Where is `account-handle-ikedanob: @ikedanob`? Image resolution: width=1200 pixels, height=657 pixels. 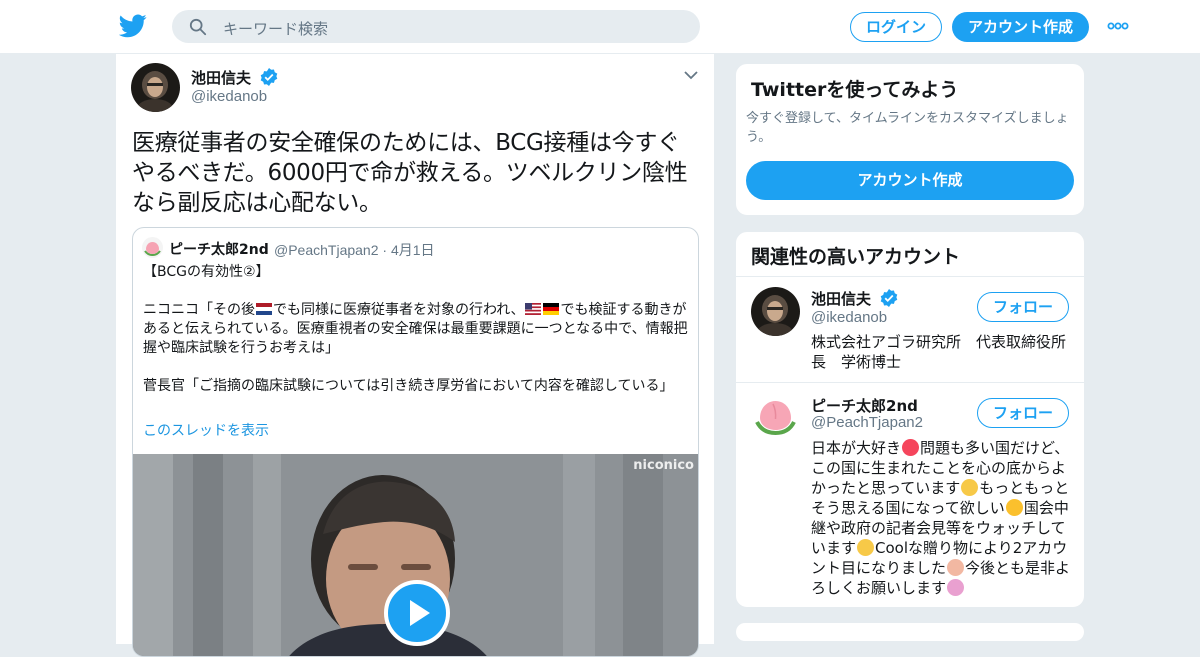
account-handle-ikedanob: @ikedanob is located at coordinates (849, 317).